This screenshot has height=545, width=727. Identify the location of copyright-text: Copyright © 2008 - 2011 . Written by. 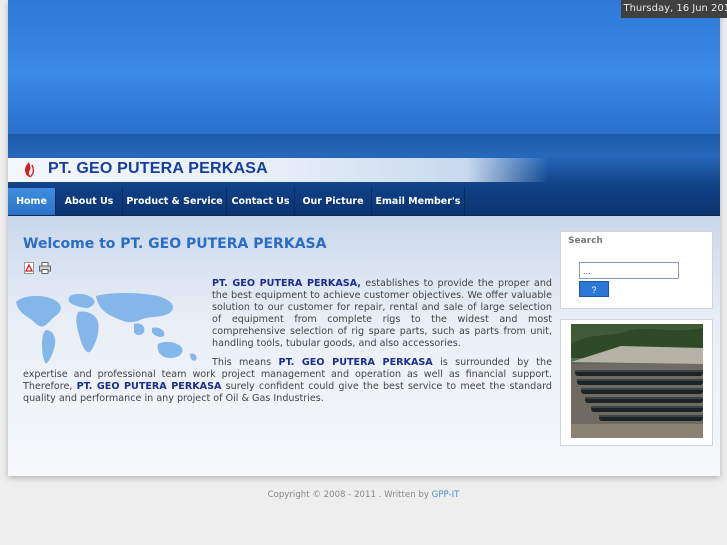
(349, 495).